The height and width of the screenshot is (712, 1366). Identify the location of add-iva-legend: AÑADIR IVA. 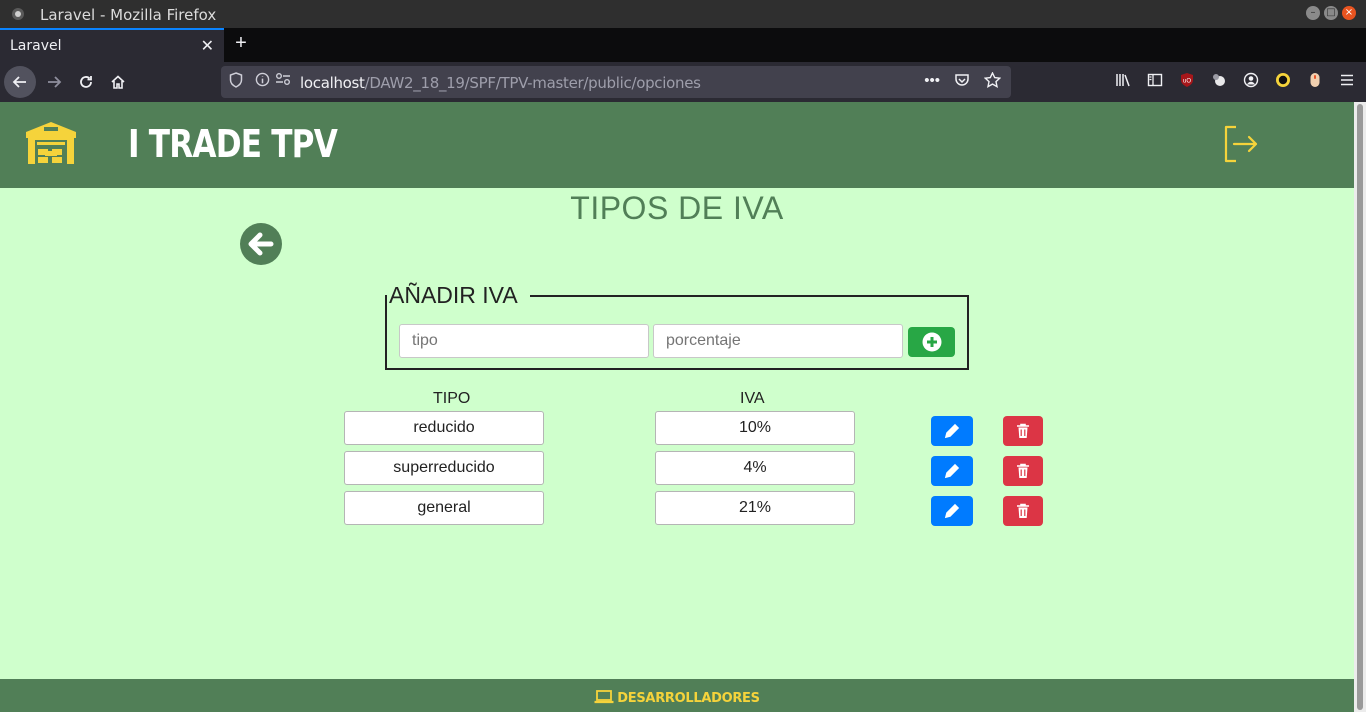
(453, 295).